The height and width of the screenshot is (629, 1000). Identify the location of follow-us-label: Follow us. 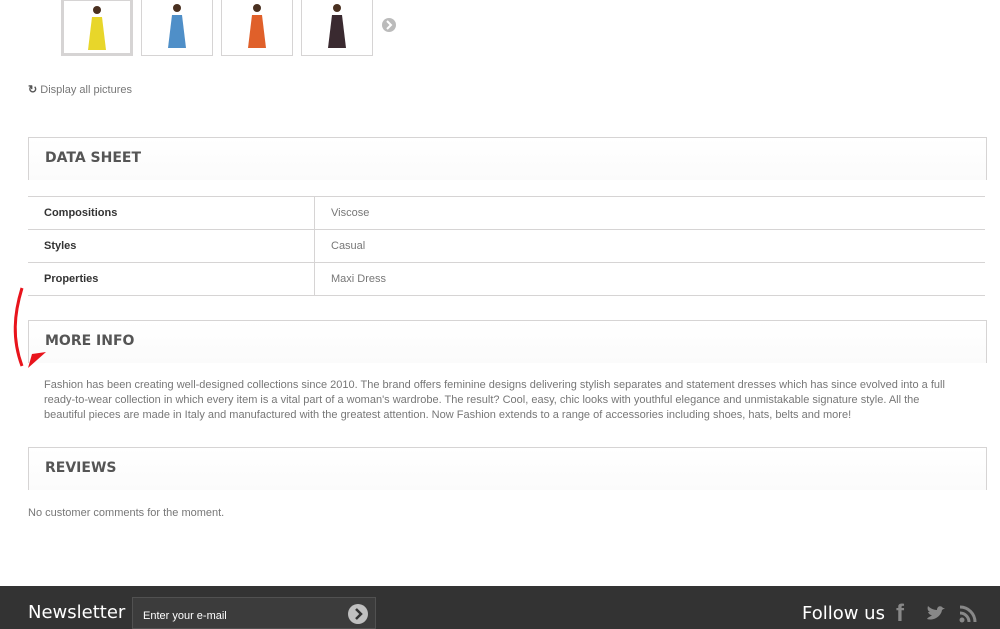
(843, 613).